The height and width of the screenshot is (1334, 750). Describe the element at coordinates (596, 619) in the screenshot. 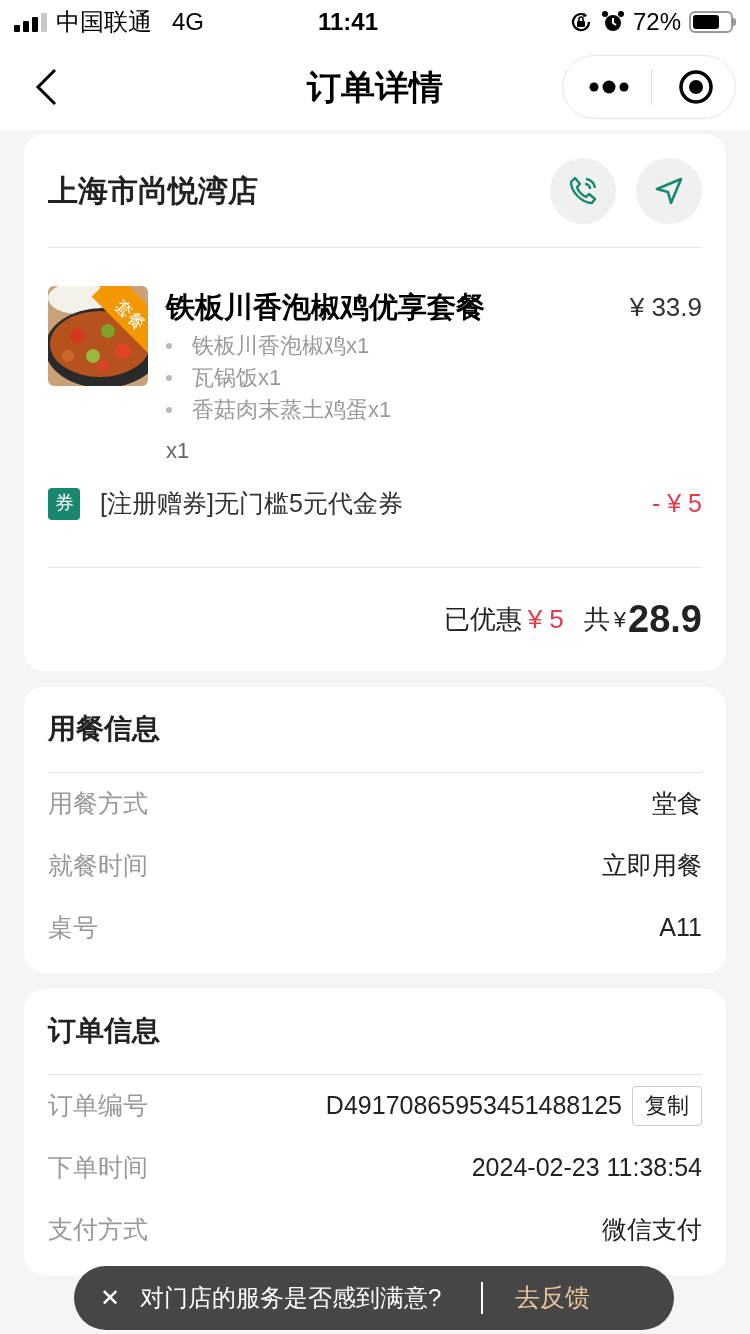

I see `total-label: 共` at that location.